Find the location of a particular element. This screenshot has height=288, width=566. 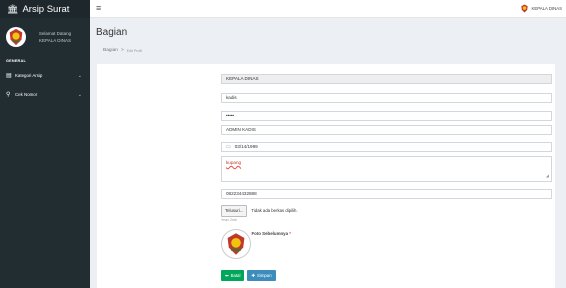

avatar is located at coordinates (16, 37).